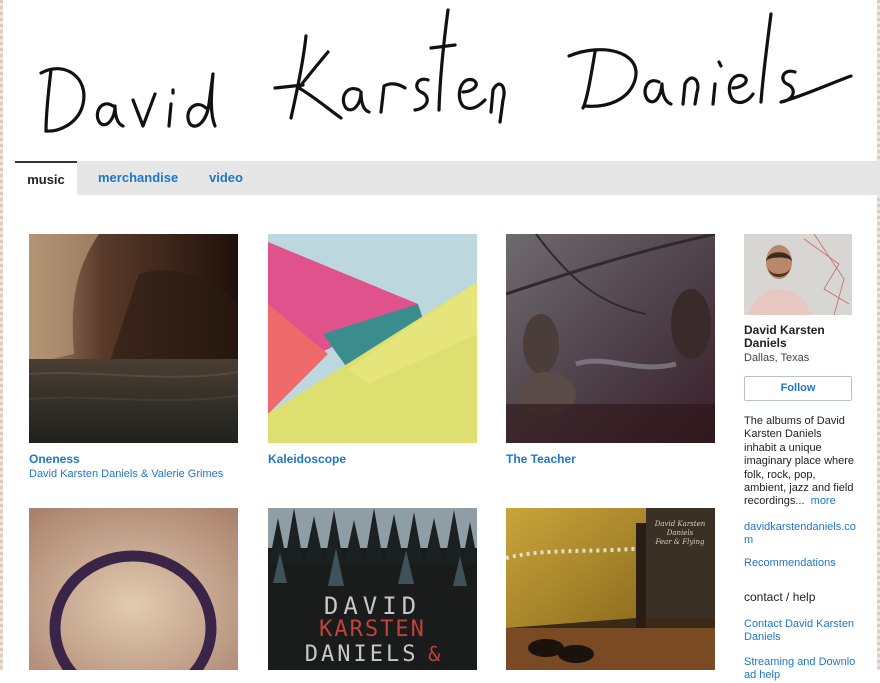 This screenshot has height=683, width=880. I want to click on album-card-6: David Karsten Daniels Fear & Flying, so click(610, 589).